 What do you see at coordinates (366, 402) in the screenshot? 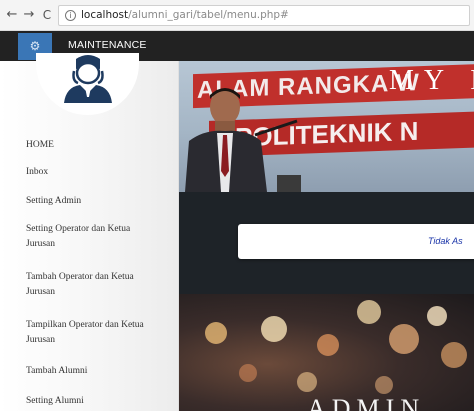
I see `hero-title: ADMIN` at bounding box center [366, 402].